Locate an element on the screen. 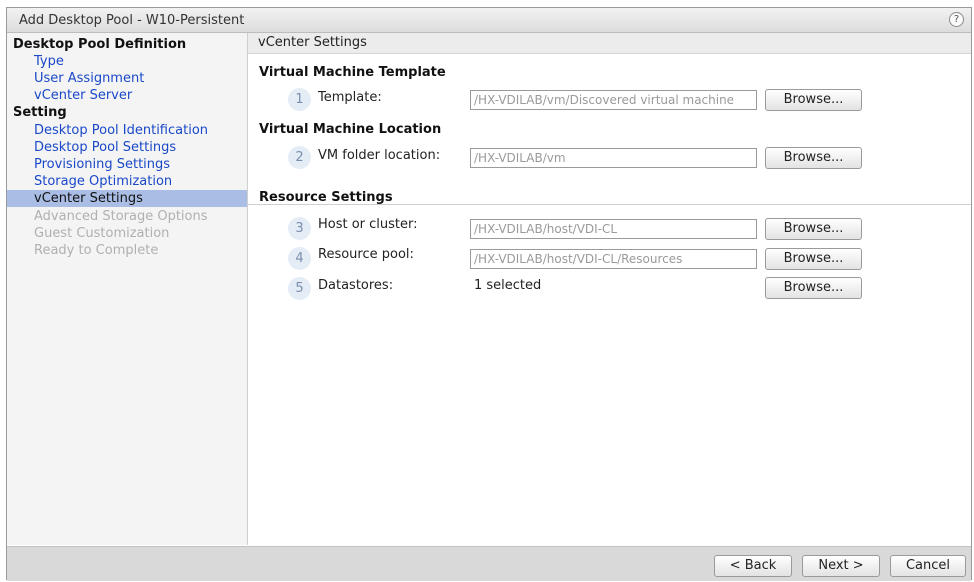 The image size is (974, 582). datastores-value: 1 selected is located at coordinates (508, 285).